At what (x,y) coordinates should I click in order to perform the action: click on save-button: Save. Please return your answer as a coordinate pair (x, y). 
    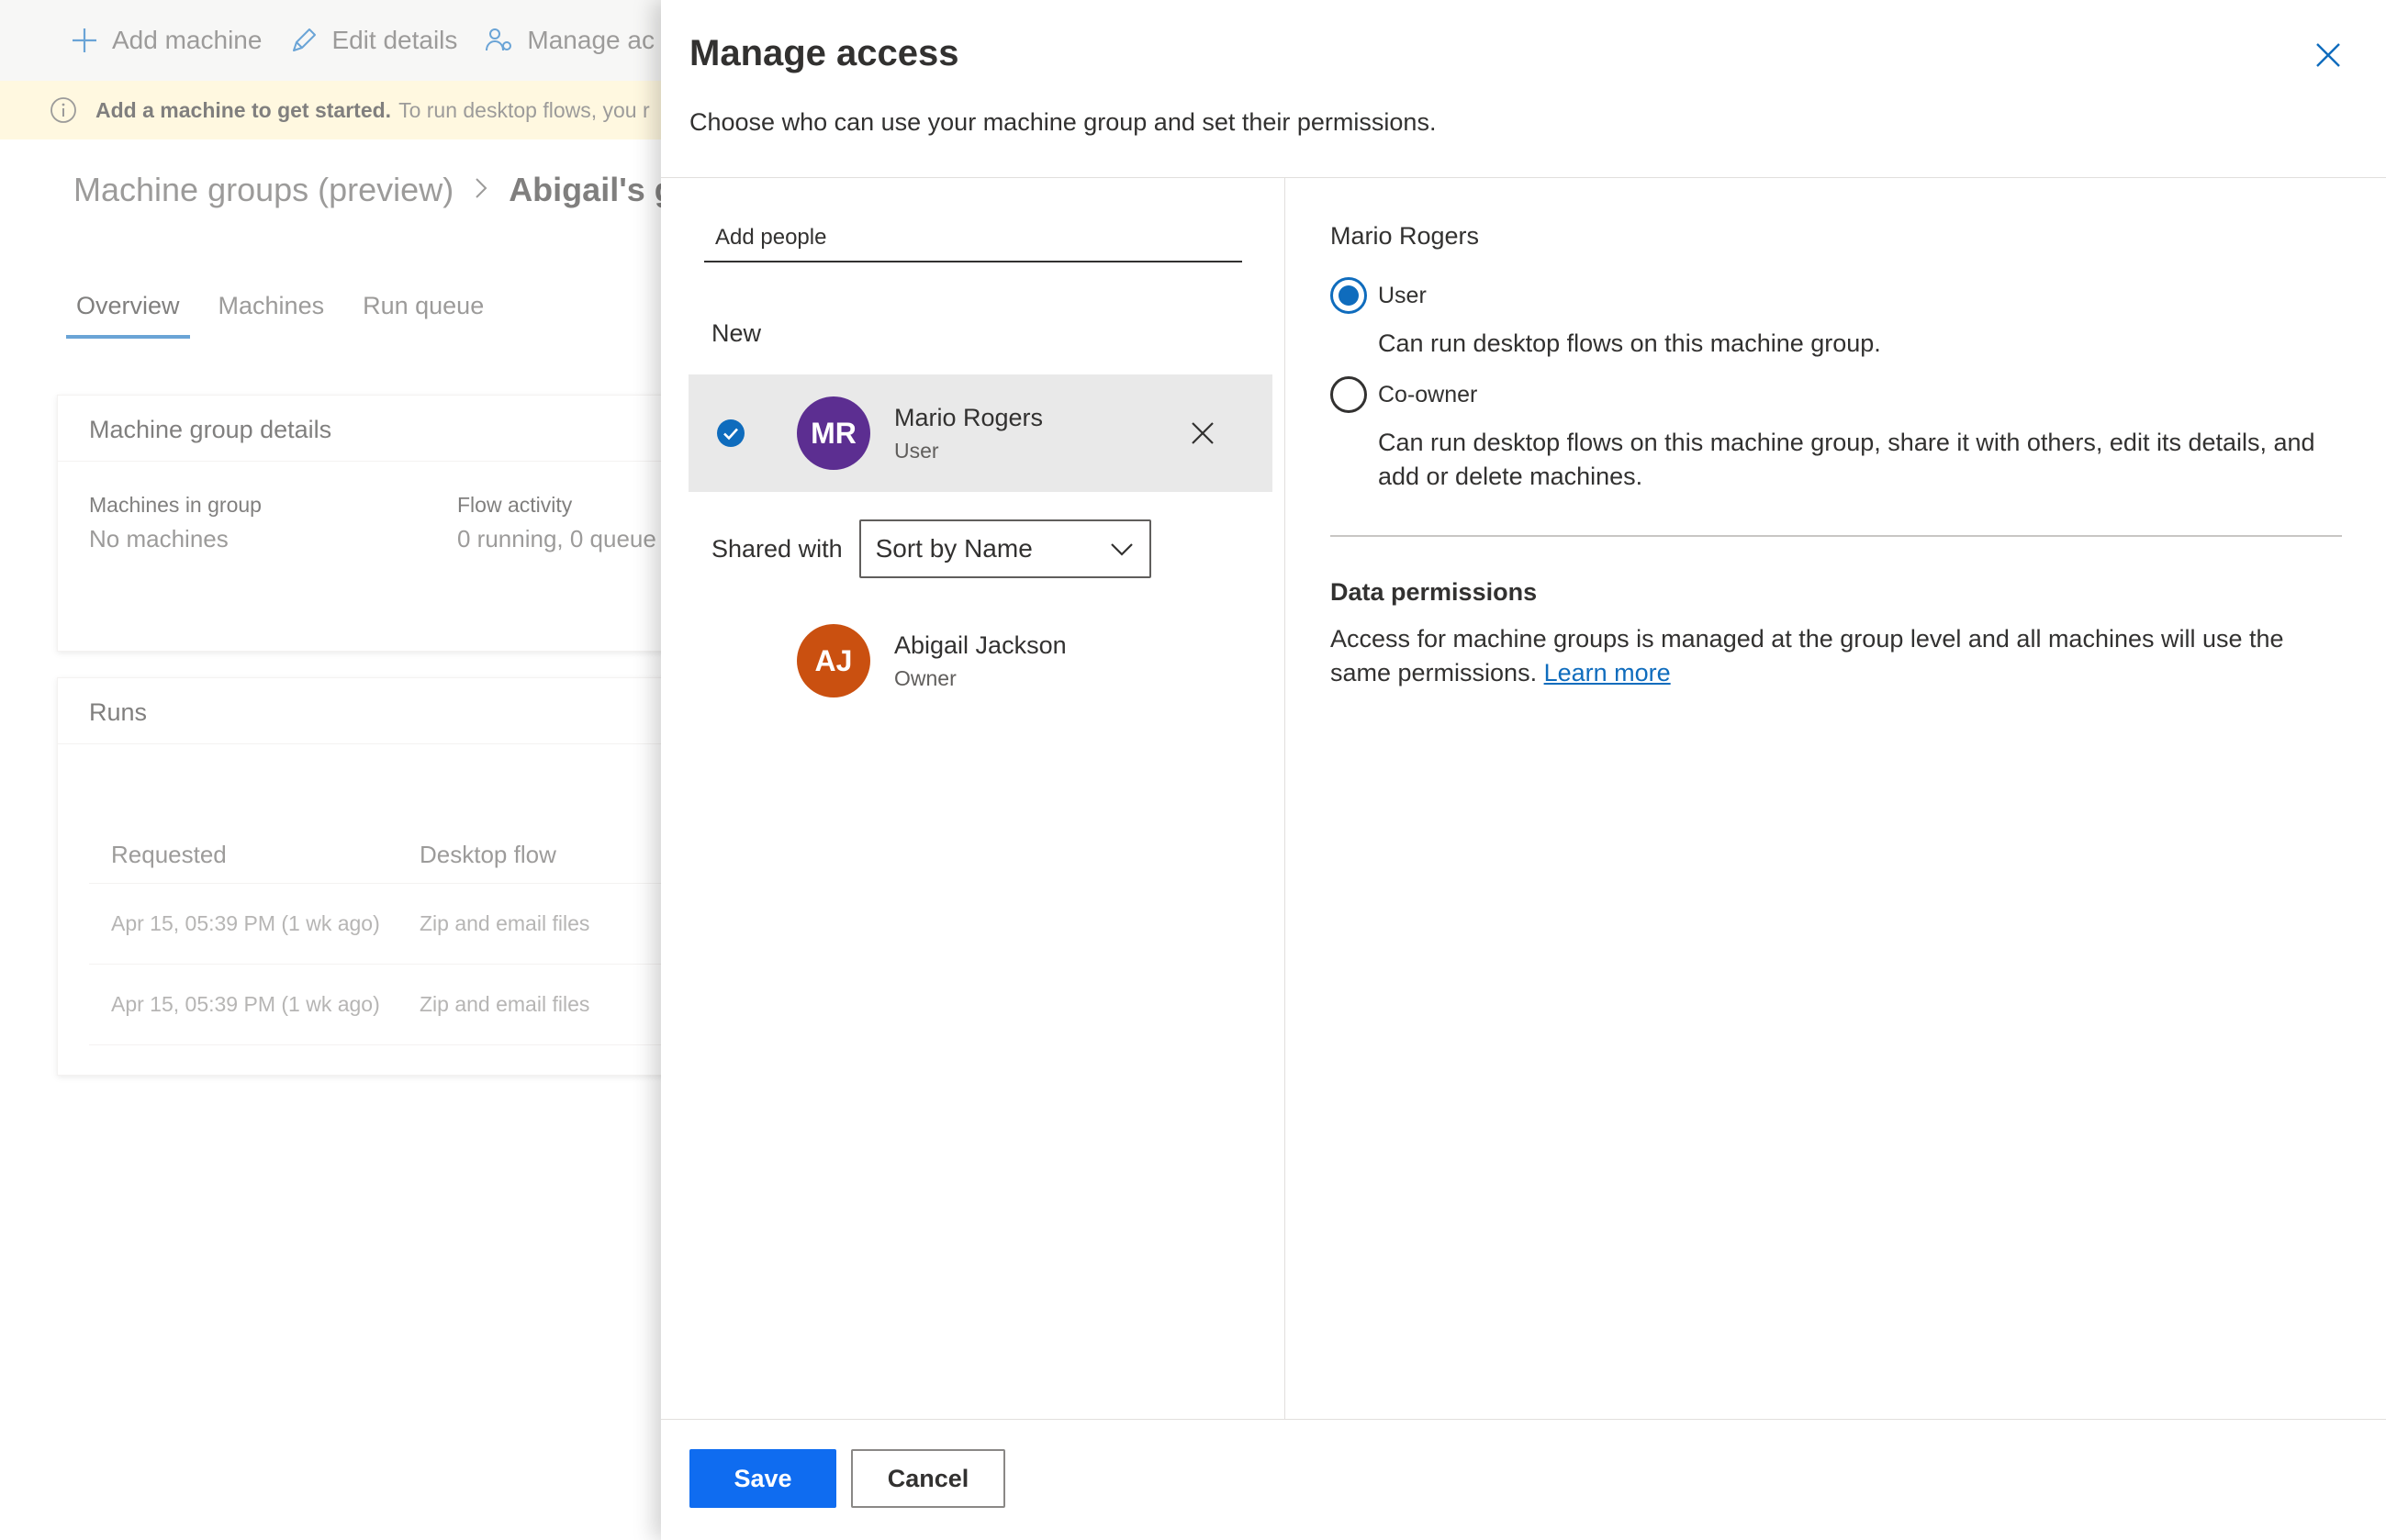
    Looking at the image, I should click on (763, 1478).